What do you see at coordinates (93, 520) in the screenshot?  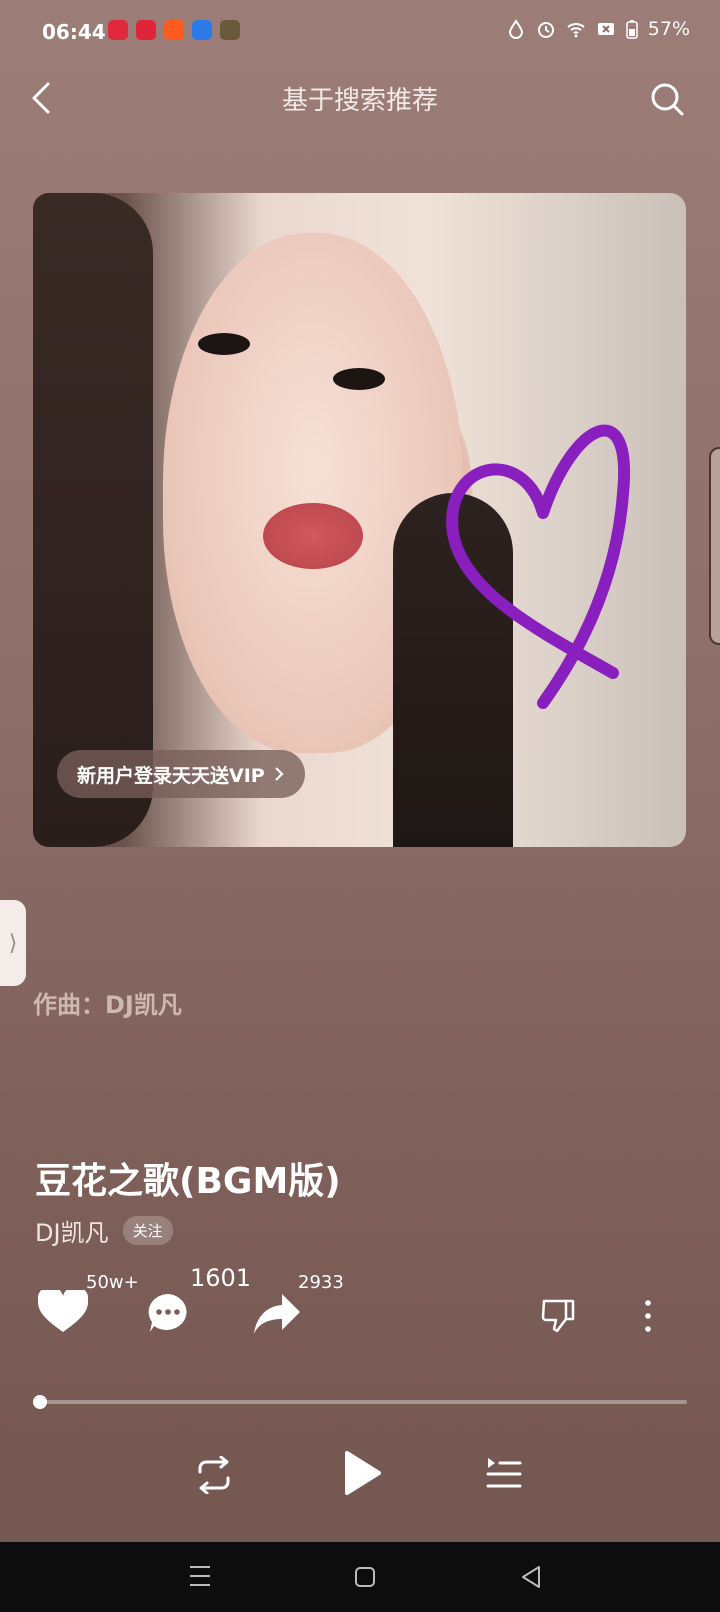 I see `cover-hair-left` at bounding box center [93, 520].